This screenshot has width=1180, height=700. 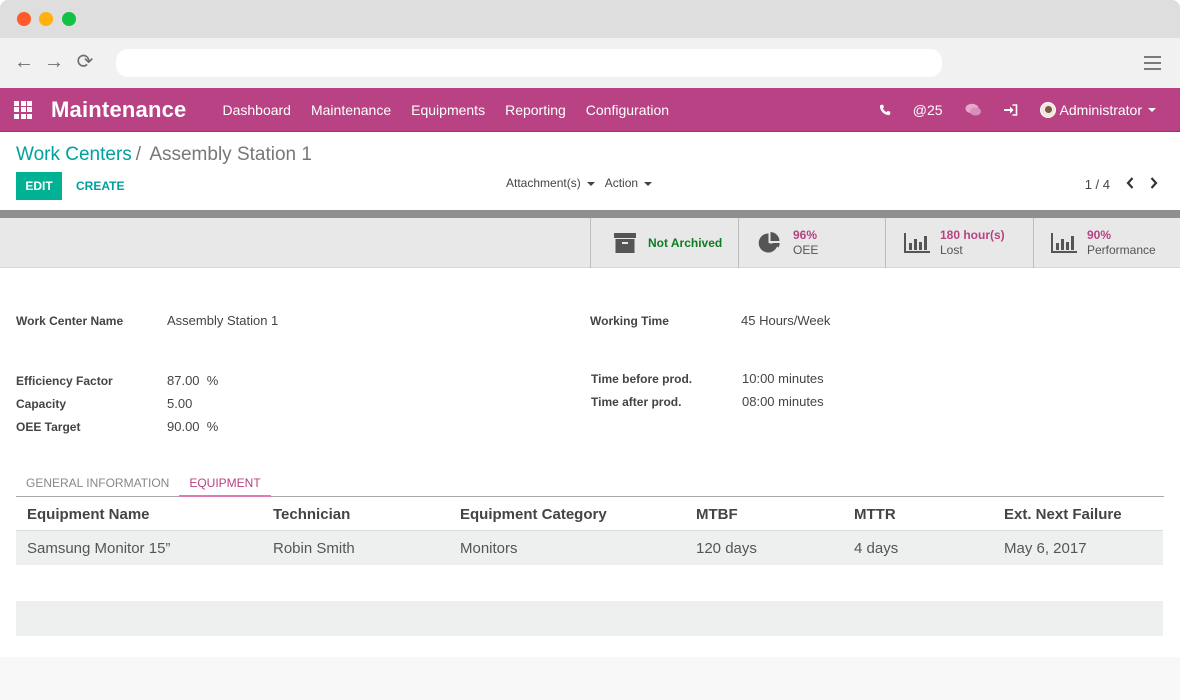 What do you see at coordinates (64, 381) in the screenshot?
I see `efficiency-factor-label: Efficiency Factor` at bounding box center [64, 381].